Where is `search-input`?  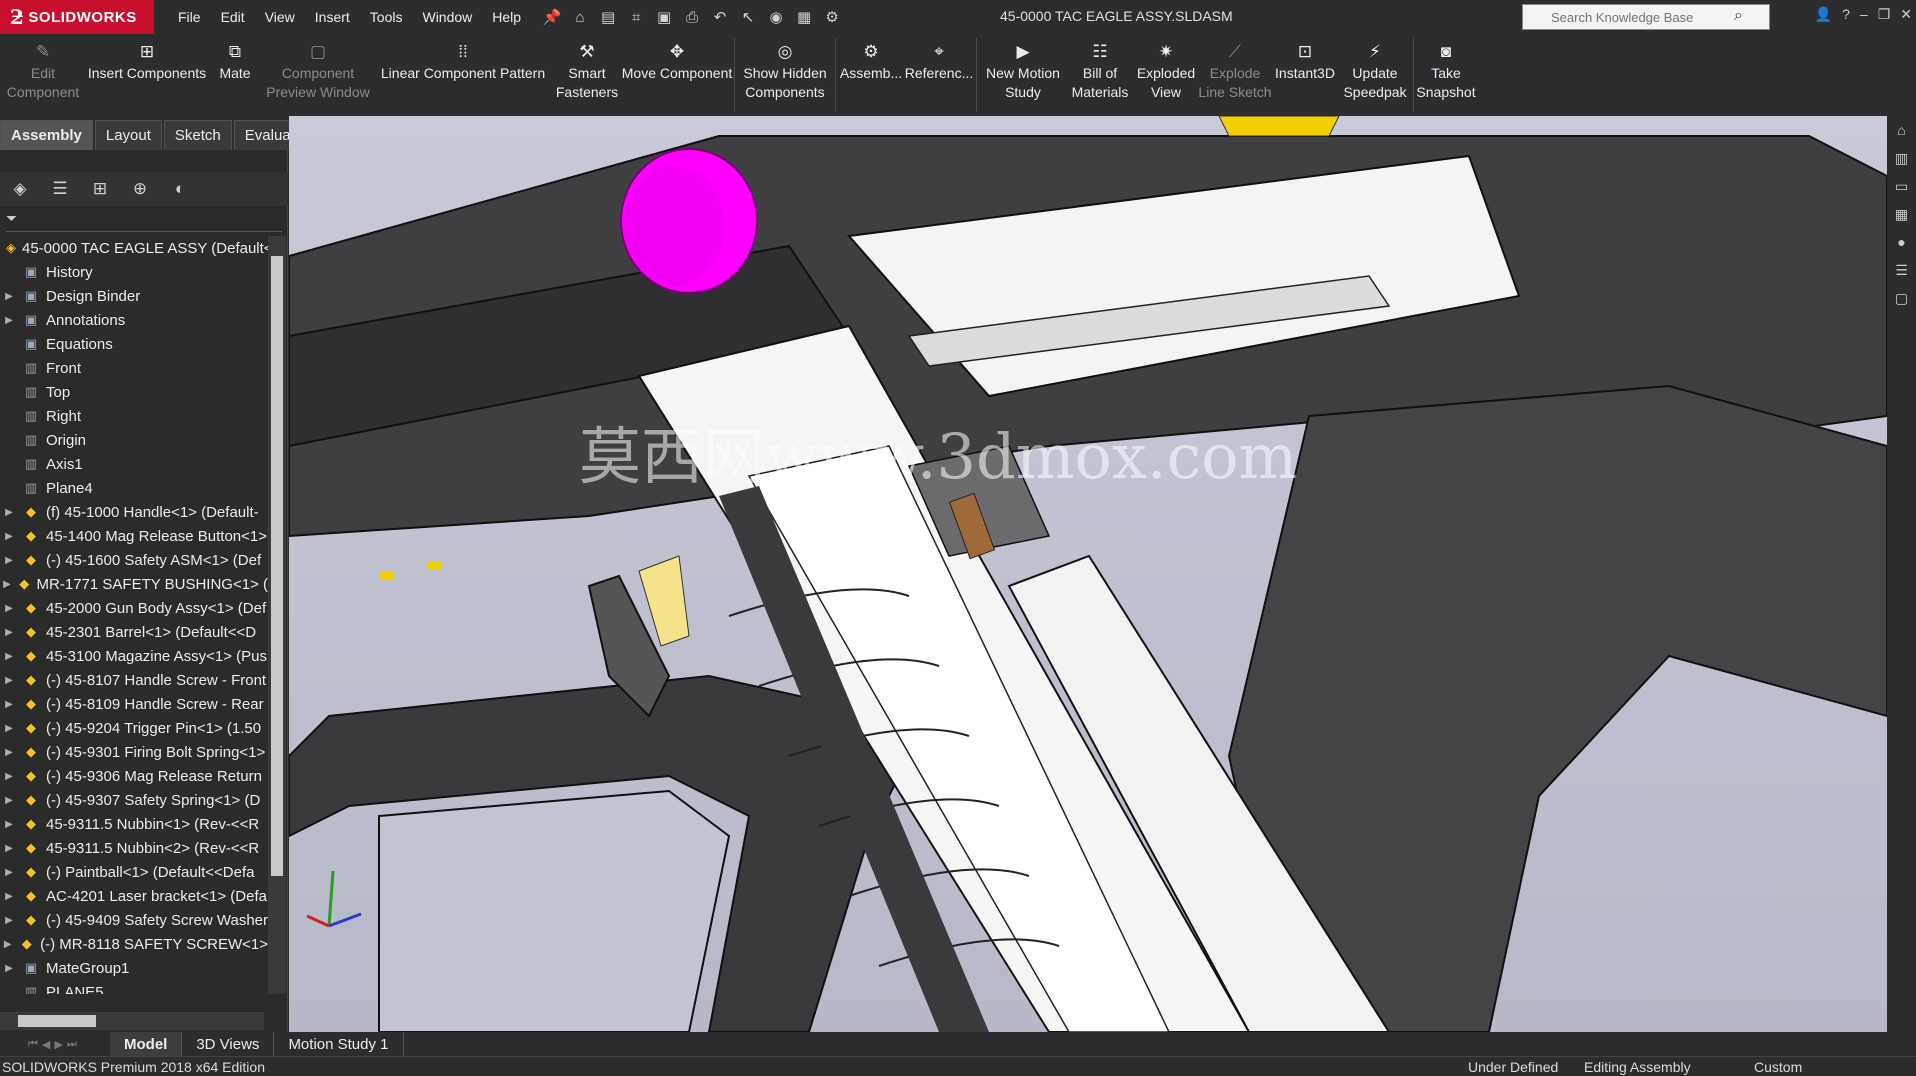 search-input is located at coordinates (1618, 17).